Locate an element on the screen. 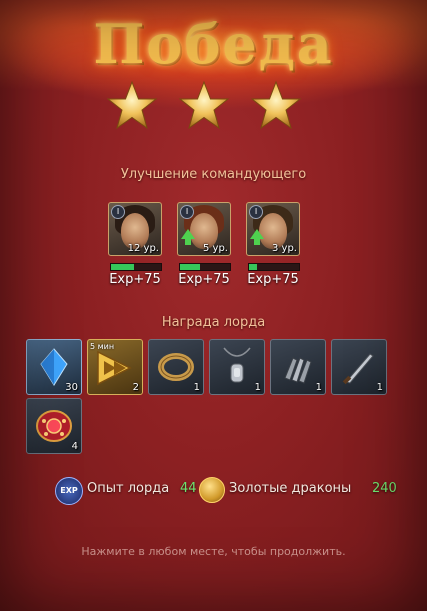 Image resolution: width=427 pixels, height=611 pixels. commander-section-label: Улучшение командующего is located at coordinates (213, 174).